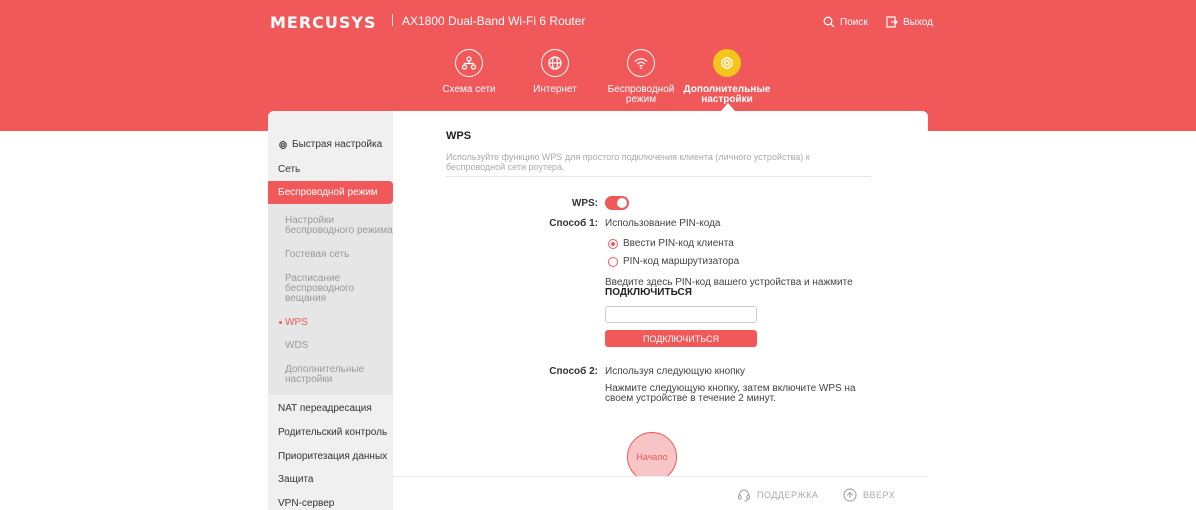 The width and height of the screenshot is (1196, 510). I want to click on nav-internet-circle, so click(555, 63).